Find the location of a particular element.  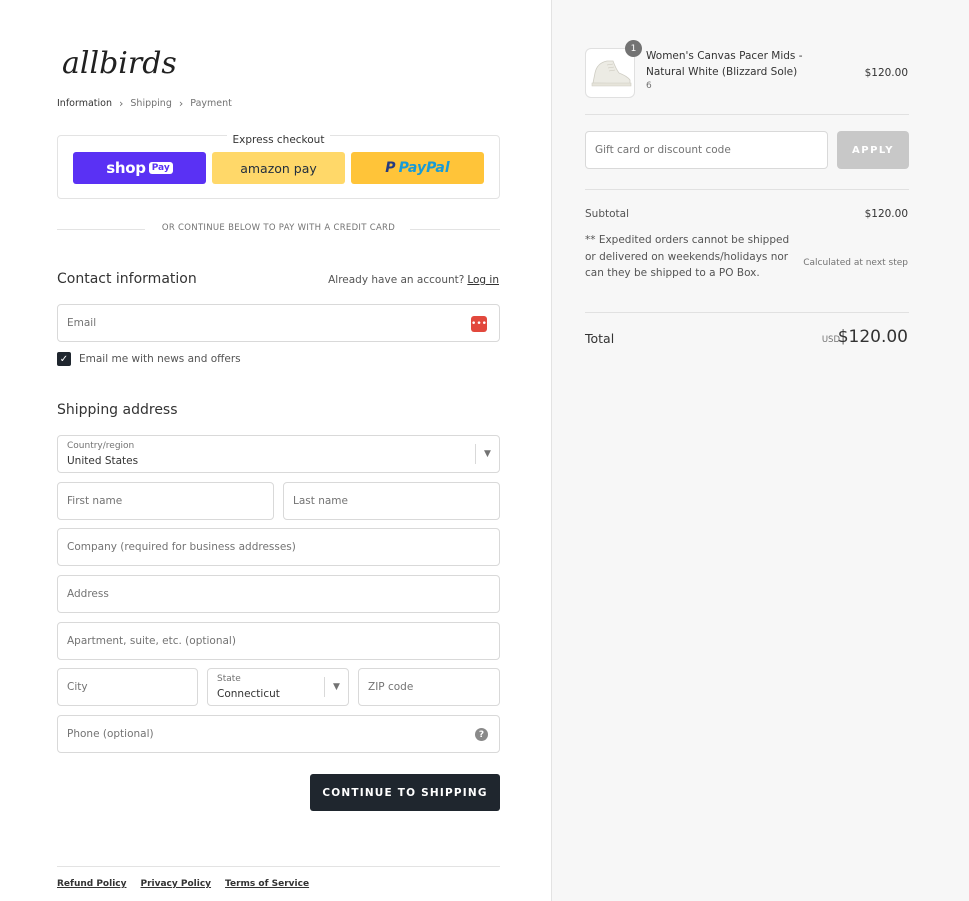

first-name-placeholder: First name is located at coordinates (95, 501).